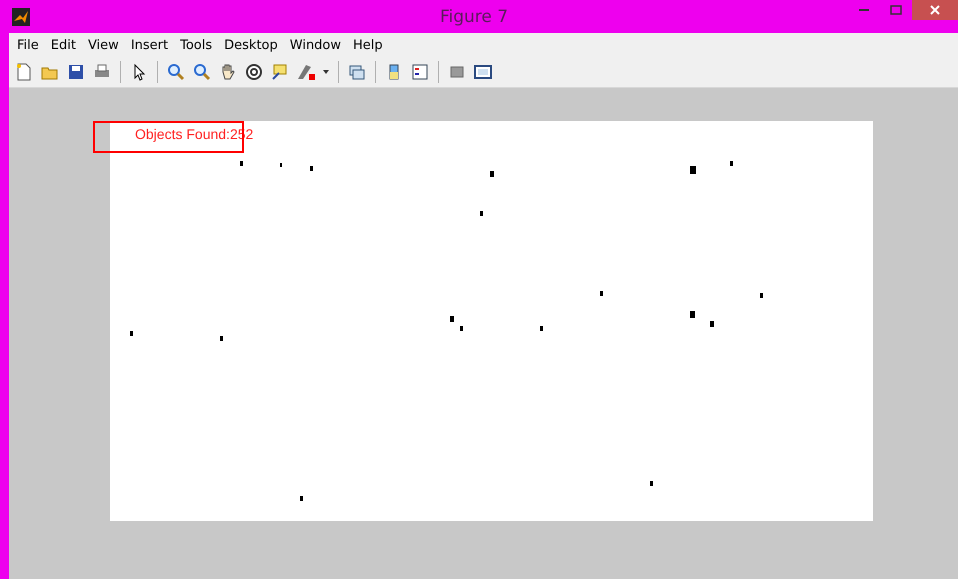 The width and height of the screenshot is (958, 579). Describe the element at coordinates (483, 72) in the screenshot. I see `show-tools-icon` at that location.